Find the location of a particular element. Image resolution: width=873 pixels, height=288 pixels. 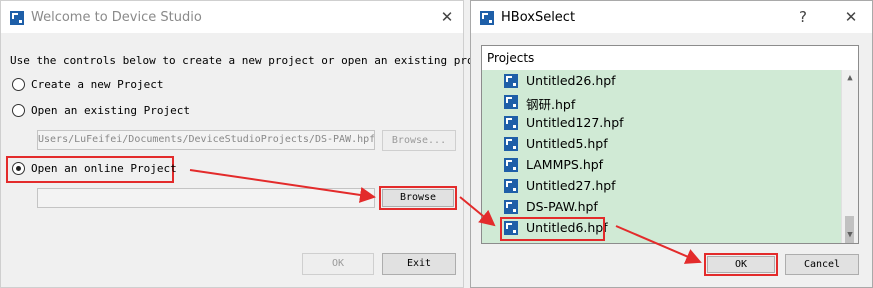

welcome-title: Welcome to Device Studio is located at coordinates (116, 17).